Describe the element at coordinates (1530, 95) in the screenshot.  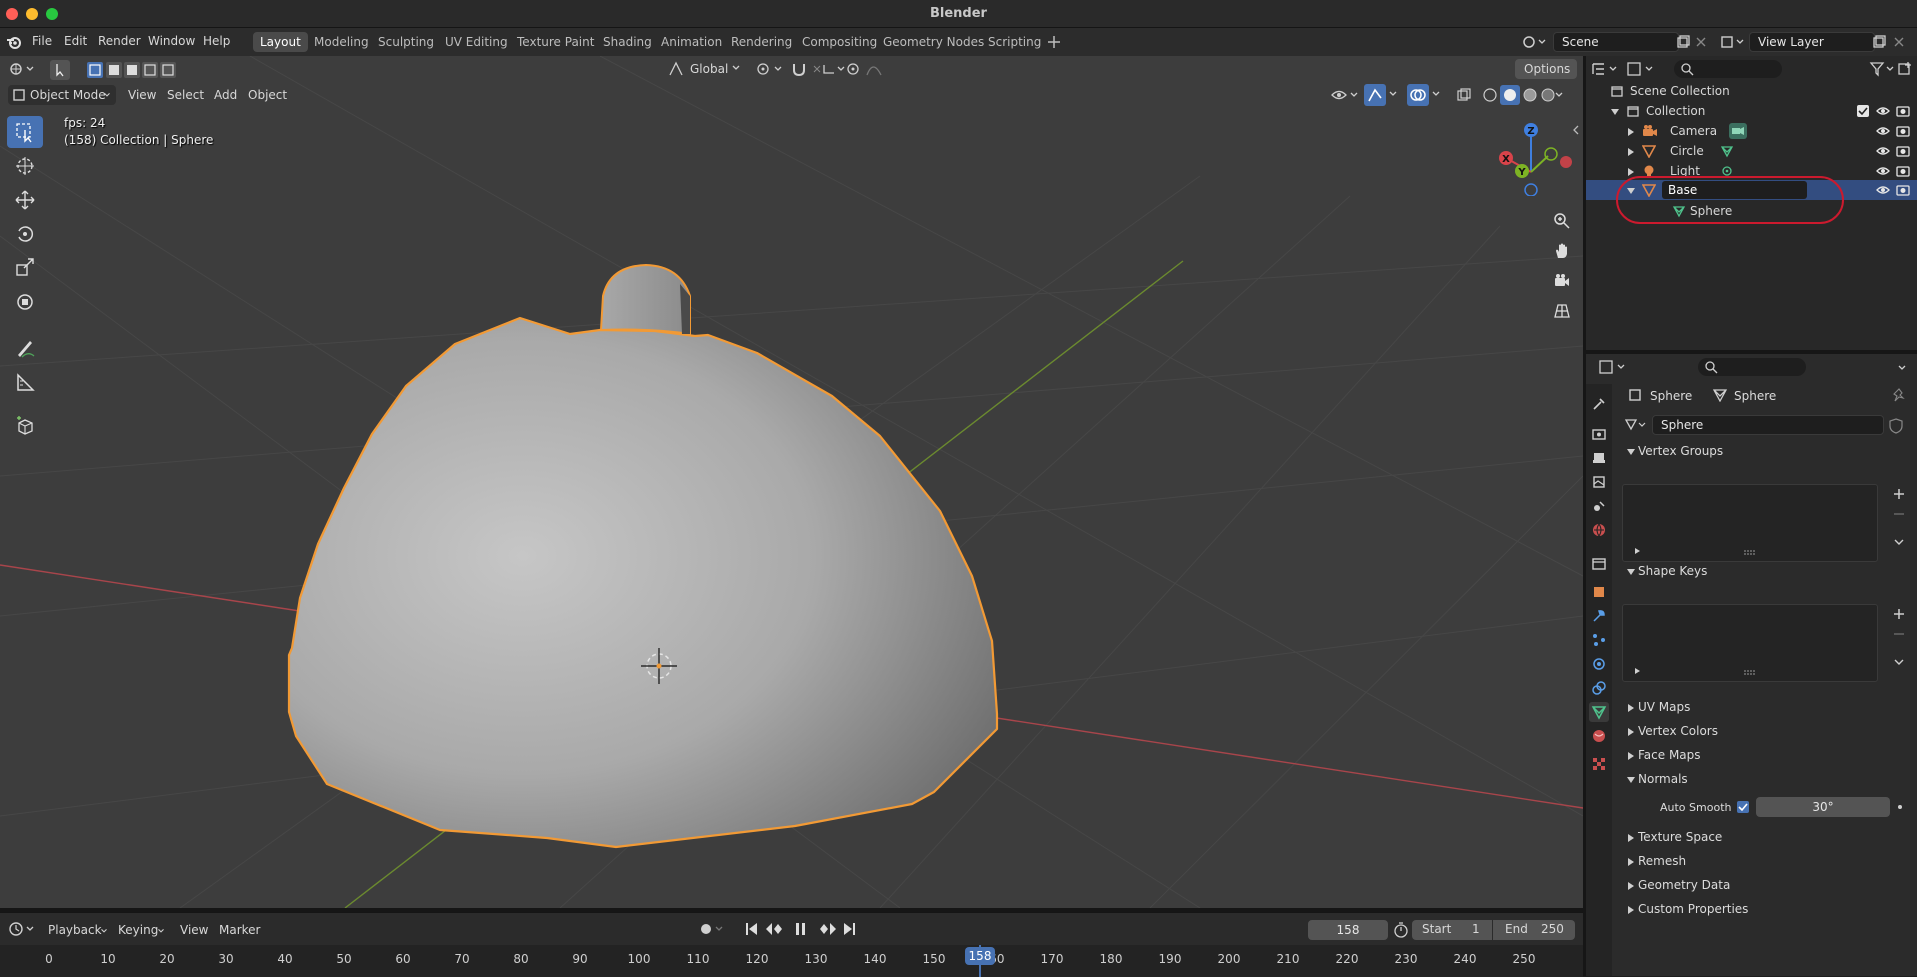
I see `material-preview-icon` at that location.